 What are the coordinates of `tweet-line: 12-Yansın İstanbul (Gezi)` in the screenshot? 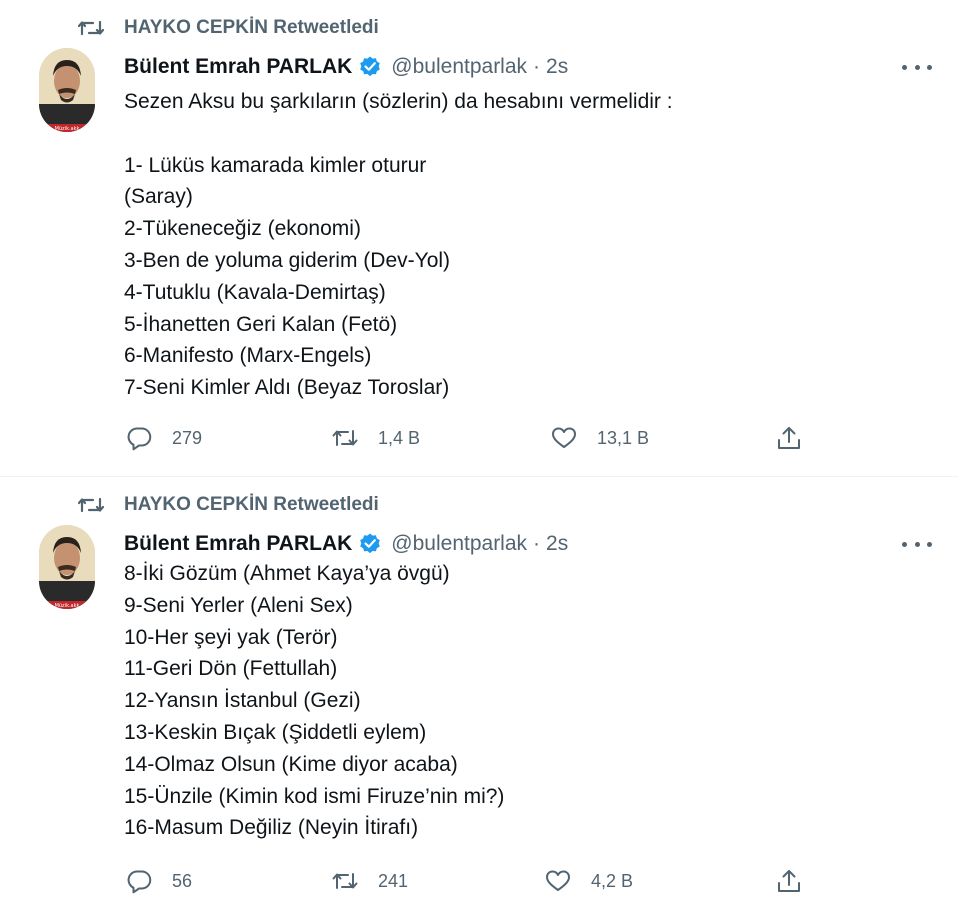 It's located at (242, 701).